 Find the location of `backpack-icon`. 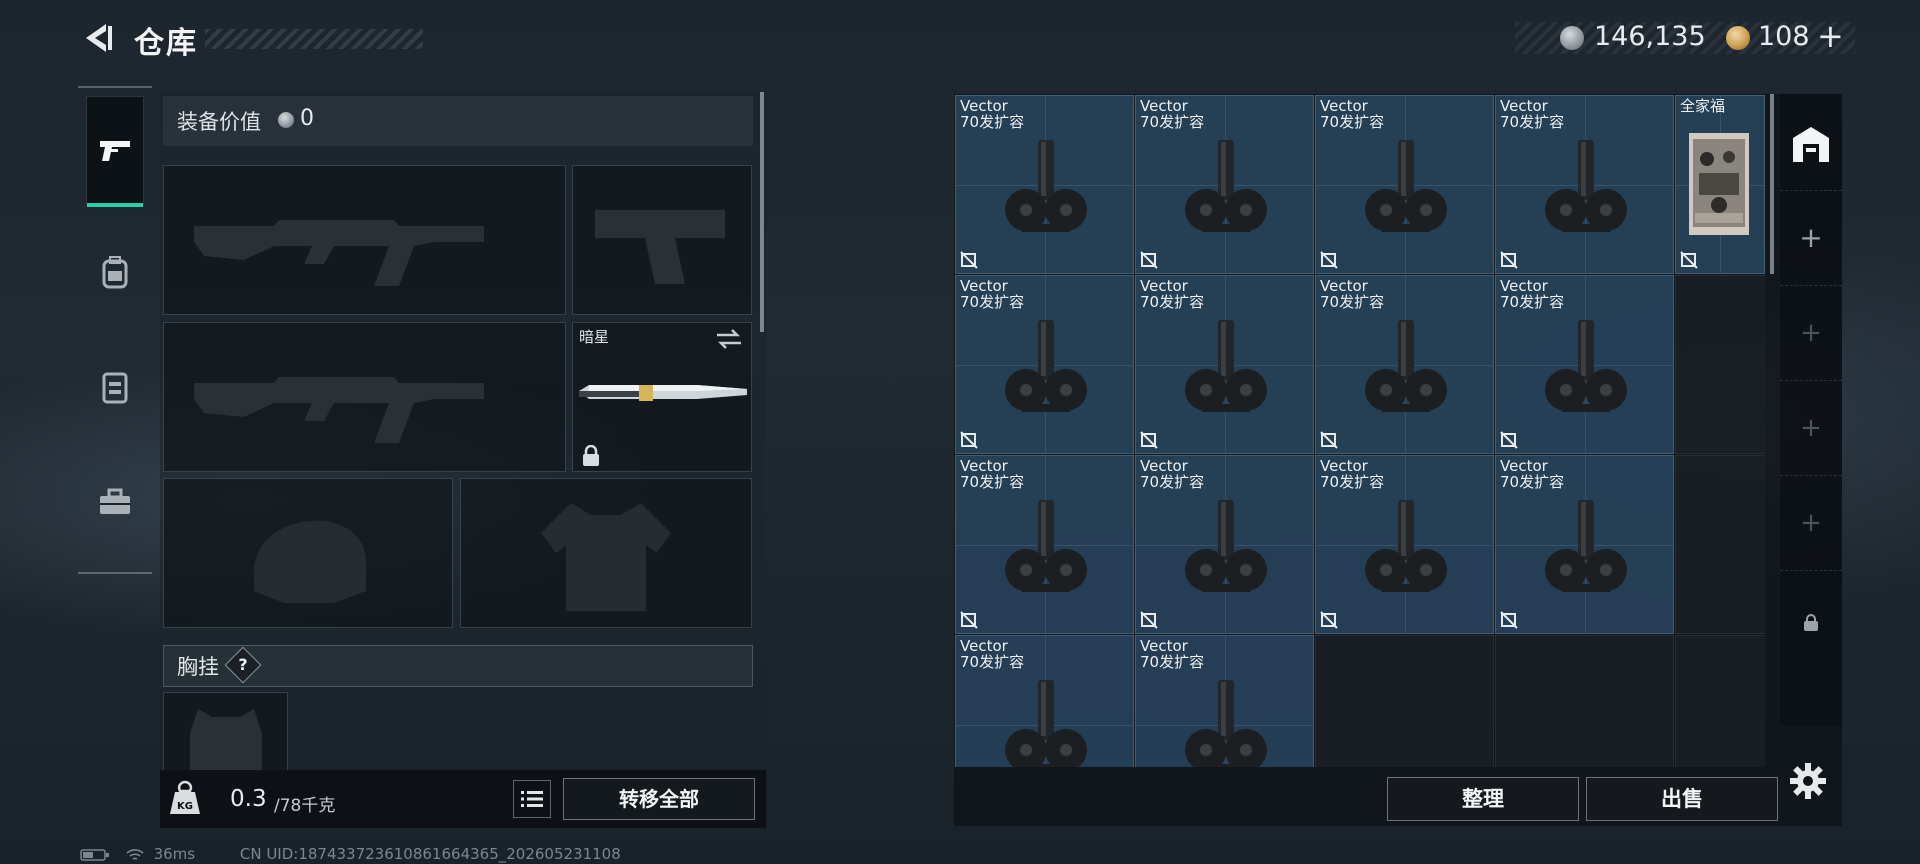

backpack-icon is located at coordinates (115, 272).